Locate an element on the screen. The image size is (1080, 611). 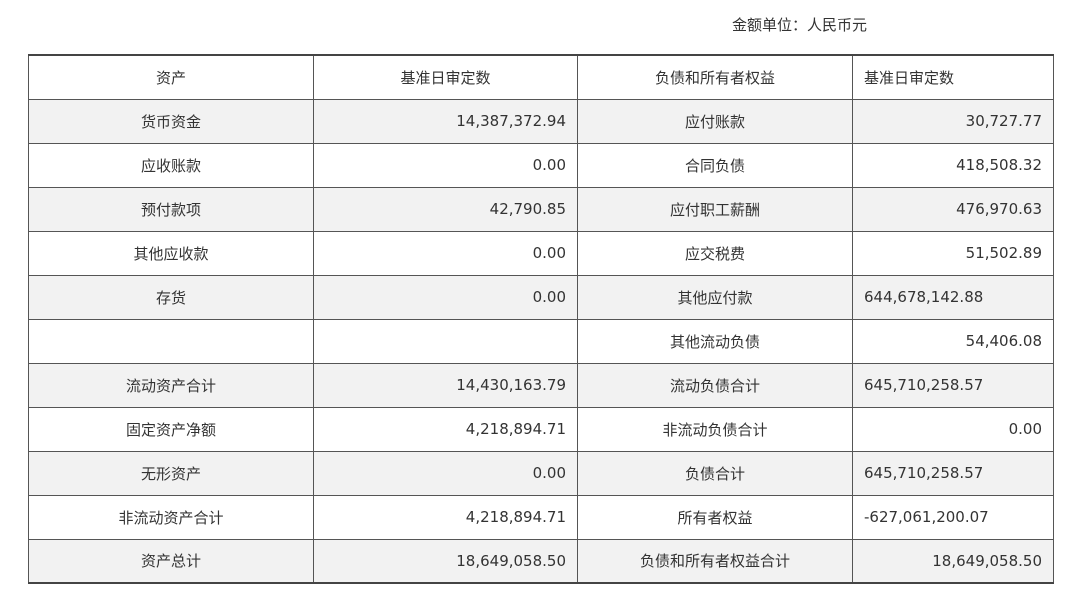
liability-item-cell: 负债合计 is located at coordinates (715, 473).